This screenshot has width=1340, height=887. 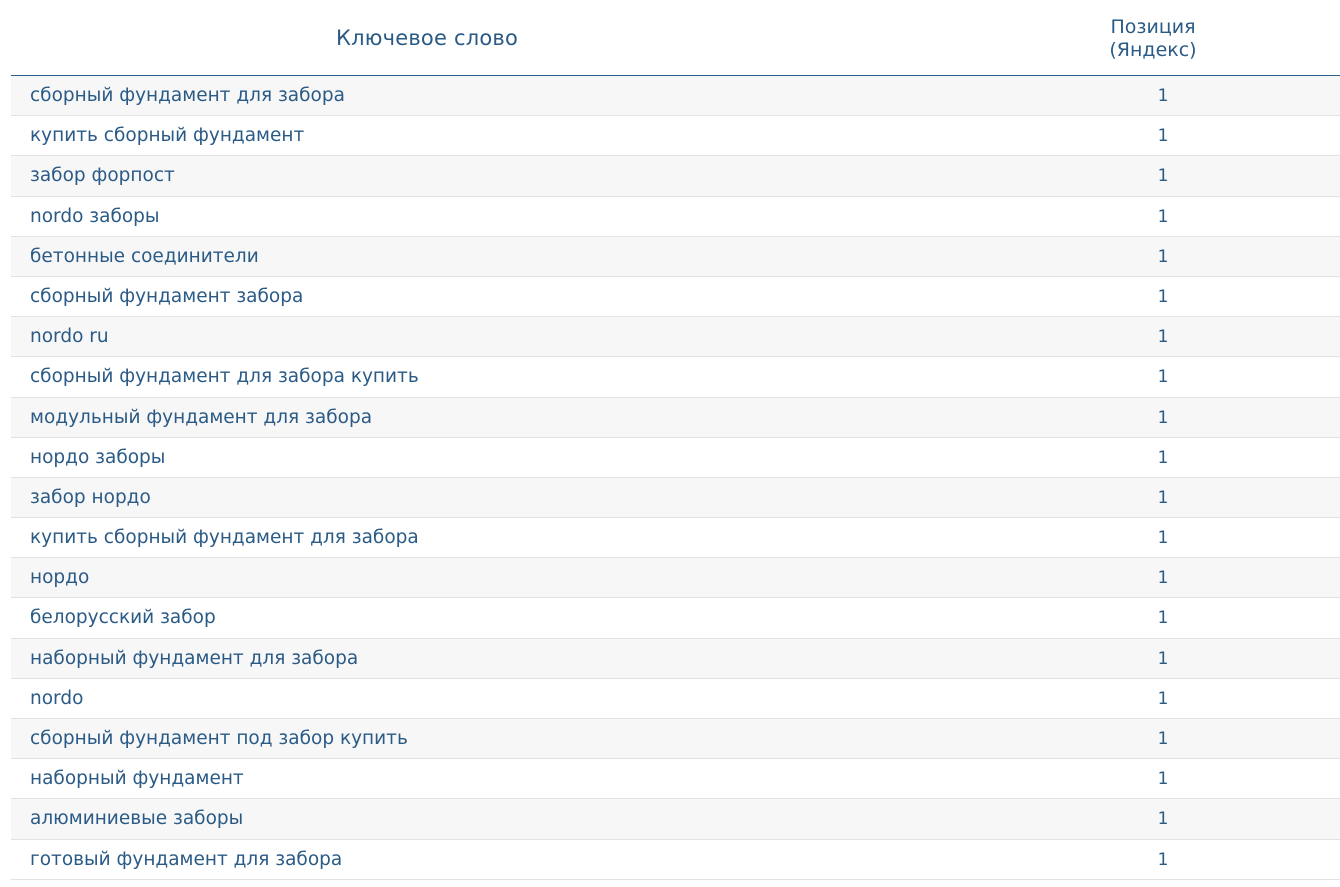 I want to click on table-header: Ключевое слово Позиция (Яндекс), so click(x=675, y=38).